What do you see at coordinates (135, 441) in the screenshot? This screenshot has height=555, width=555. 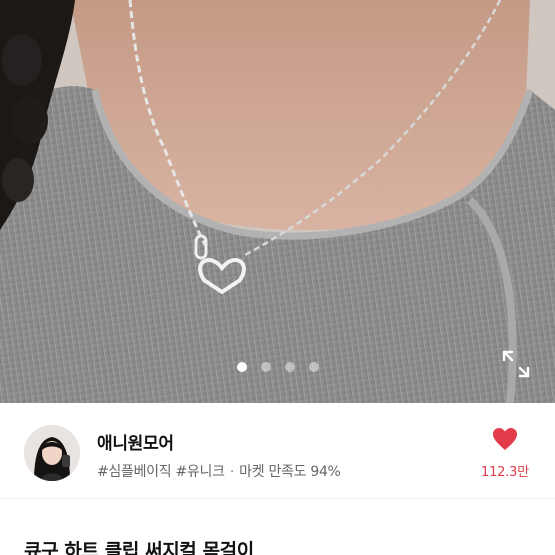 I see `seller-name: 애니원모어` at bounding box center [135, 441].